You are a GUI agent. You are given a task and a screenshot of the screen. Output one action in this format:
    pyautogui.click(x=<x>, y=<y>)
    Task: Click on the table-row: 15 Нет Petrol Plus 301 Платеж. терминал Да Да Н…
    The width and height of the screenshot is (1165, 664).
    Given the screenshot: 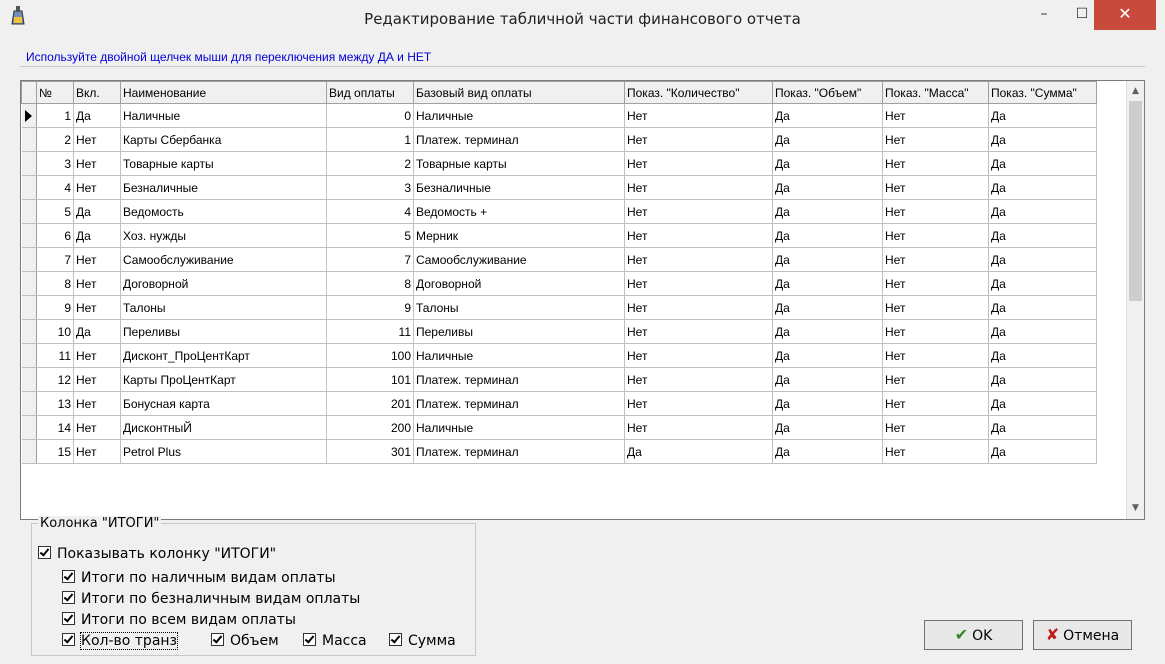 What is the action you would take?
    pyautogui.click(x=559, y=451)
    